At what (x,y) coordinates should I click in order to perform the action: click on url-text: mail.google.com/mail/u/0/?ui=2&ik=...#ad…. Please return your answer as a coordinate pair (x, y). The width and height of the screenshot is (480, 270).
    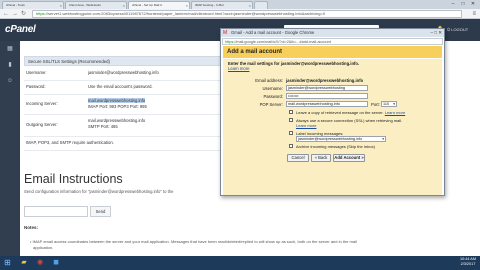
    Looking at the image, I should click on (283, 42).